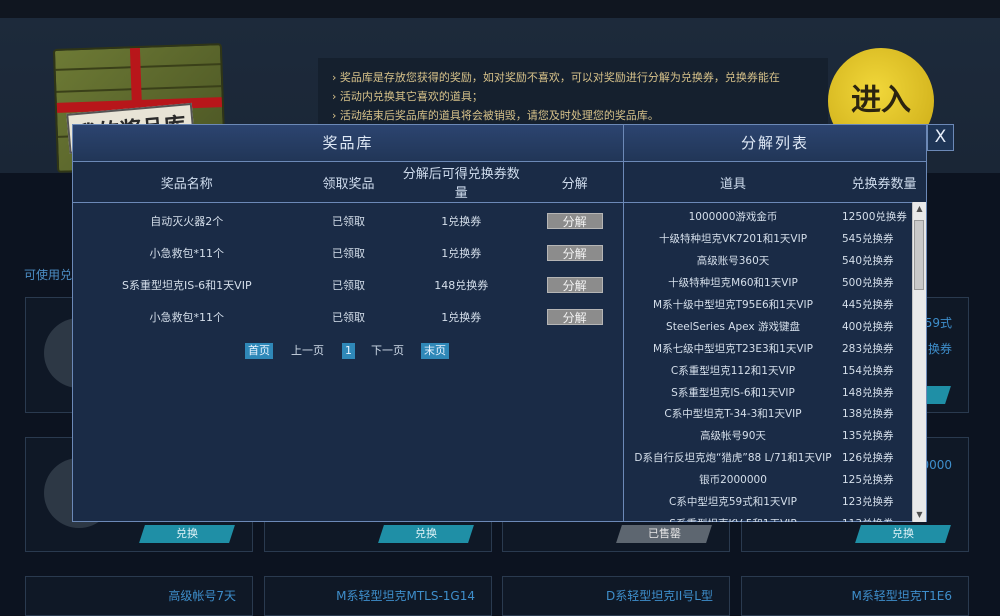 The height and width of the screenshot is (616, 1000). I want to click on scrollbar-thumb, so click(919, 255).